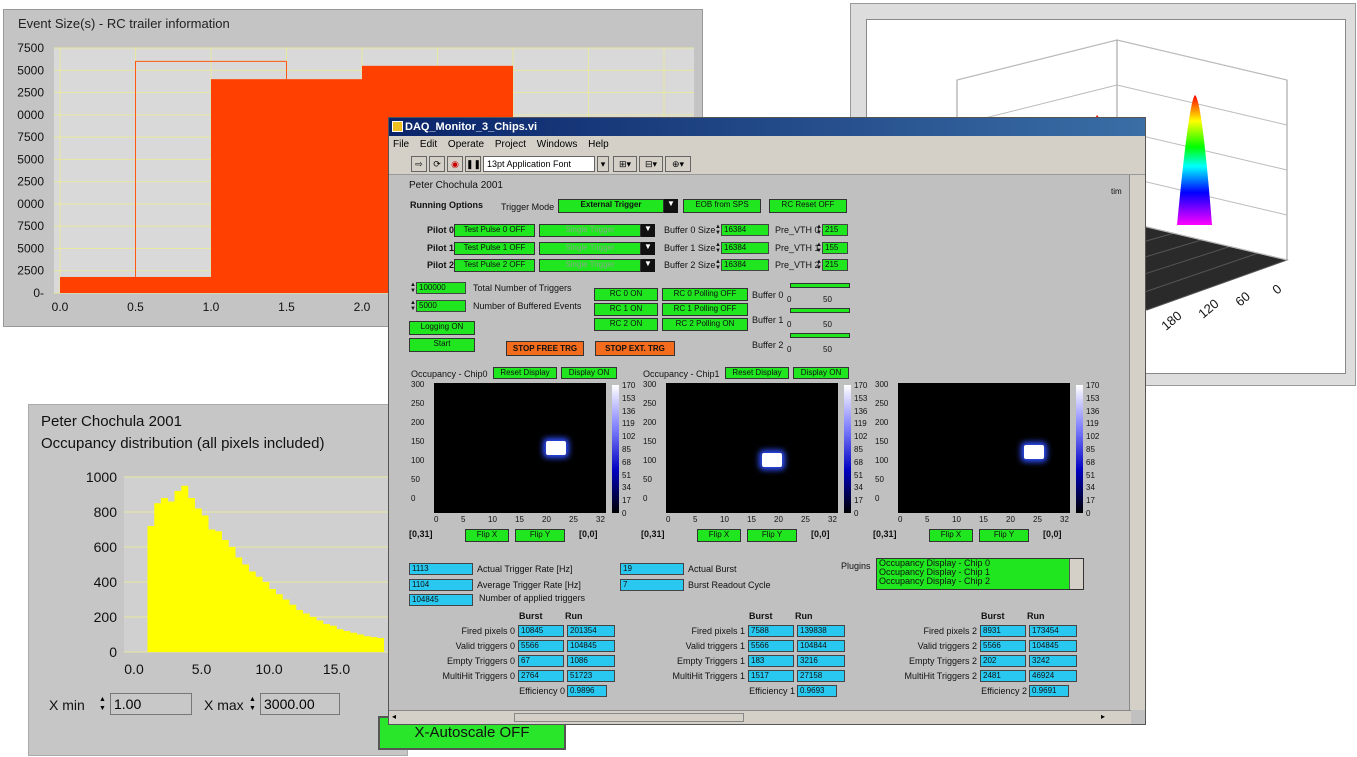  Describe the element at coordinates (557, 144) in the screenshot. I see `menu-windows: Windows` at that location.